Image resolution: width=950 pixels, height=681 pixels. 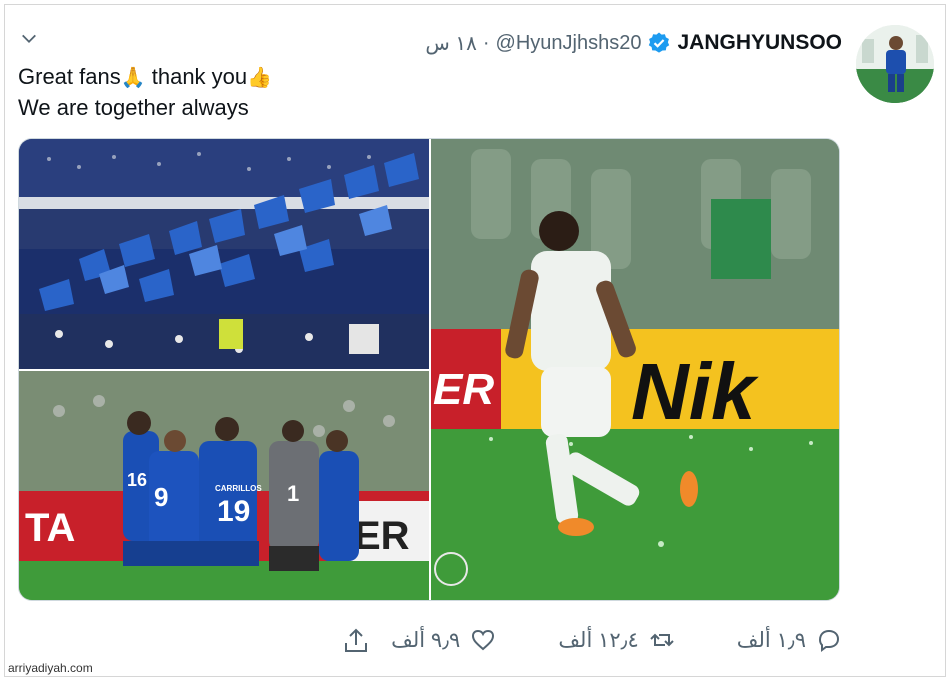 What do you see at coordinates (829, 640) in the screenshot?
I see `reply-icon` at bounding box center [829, 640].